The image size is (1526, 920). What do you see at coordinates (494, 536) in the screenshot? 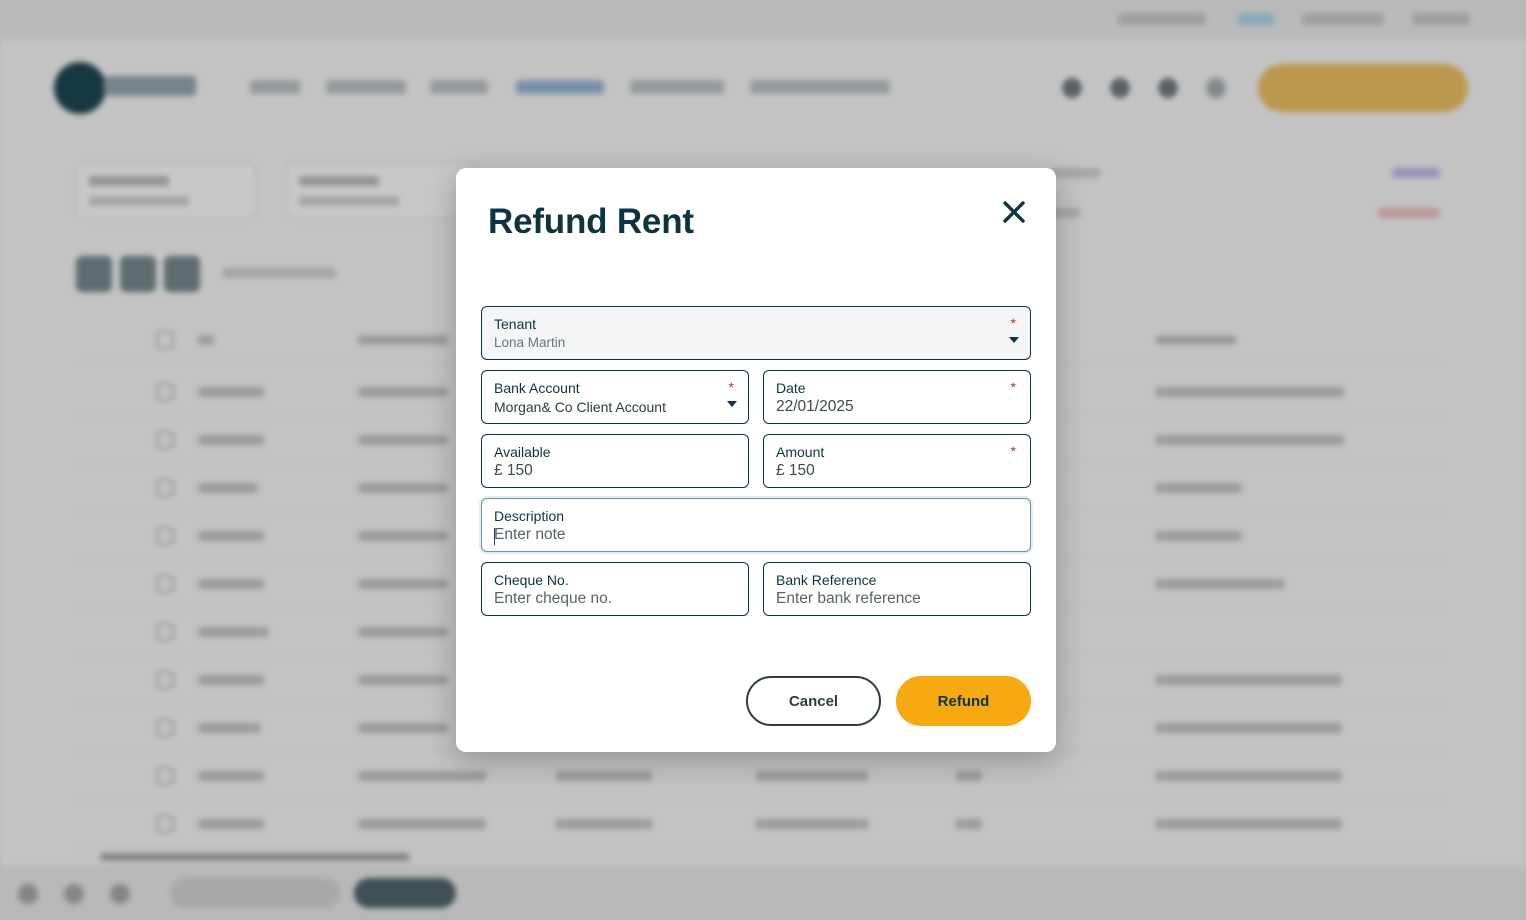
I see `text-cursor` at bounding box center [494, 536].